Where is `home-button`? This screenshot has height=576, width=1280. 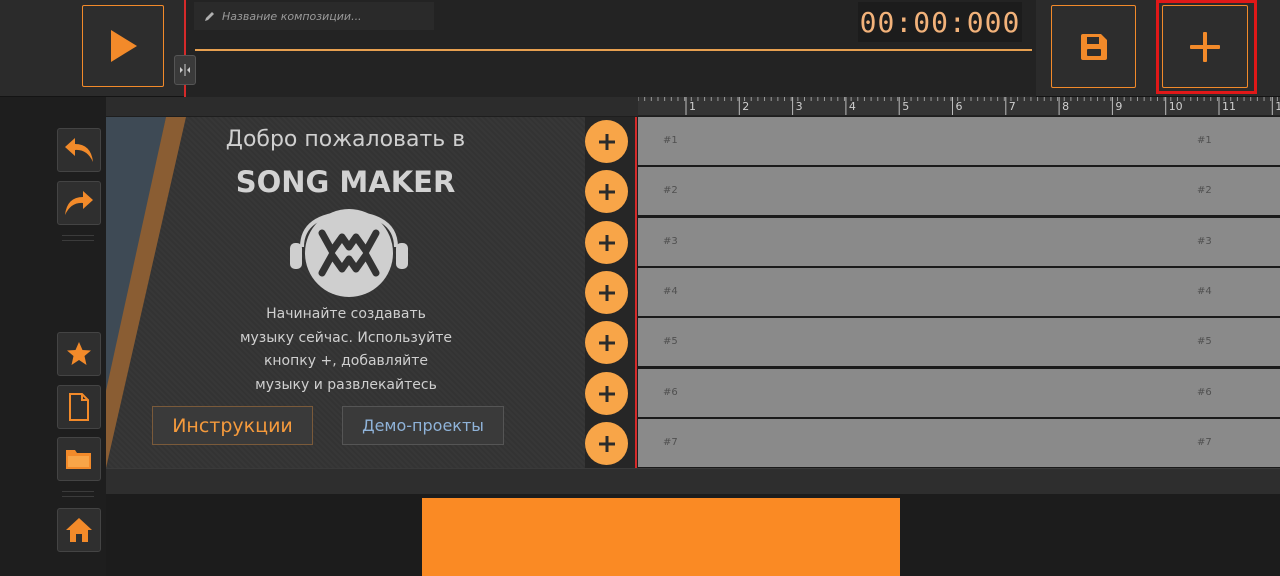
home-button is located at coordinates (79, 530).